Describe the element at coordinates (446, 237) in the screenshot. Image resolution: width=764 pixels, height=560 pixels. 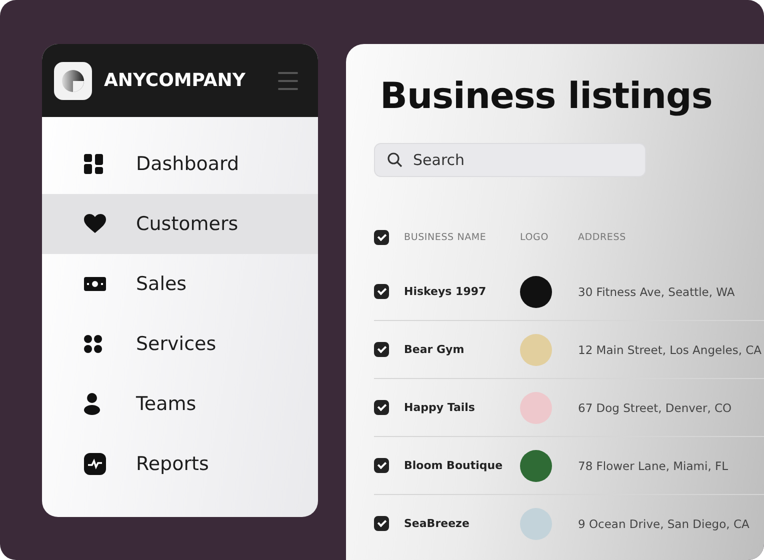
I see `column-header: BUSINESS NAME` at that location.